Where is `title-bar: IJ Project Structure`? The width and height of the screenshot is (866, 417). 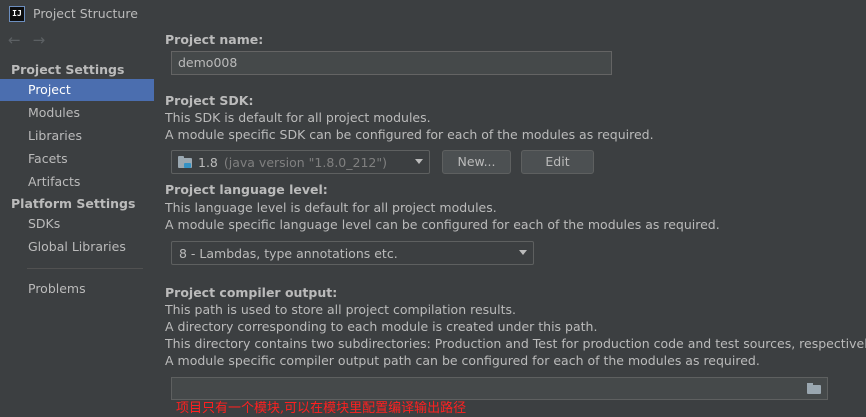 title-bar: IJ Project Structure is located at coordinates (433, 13).